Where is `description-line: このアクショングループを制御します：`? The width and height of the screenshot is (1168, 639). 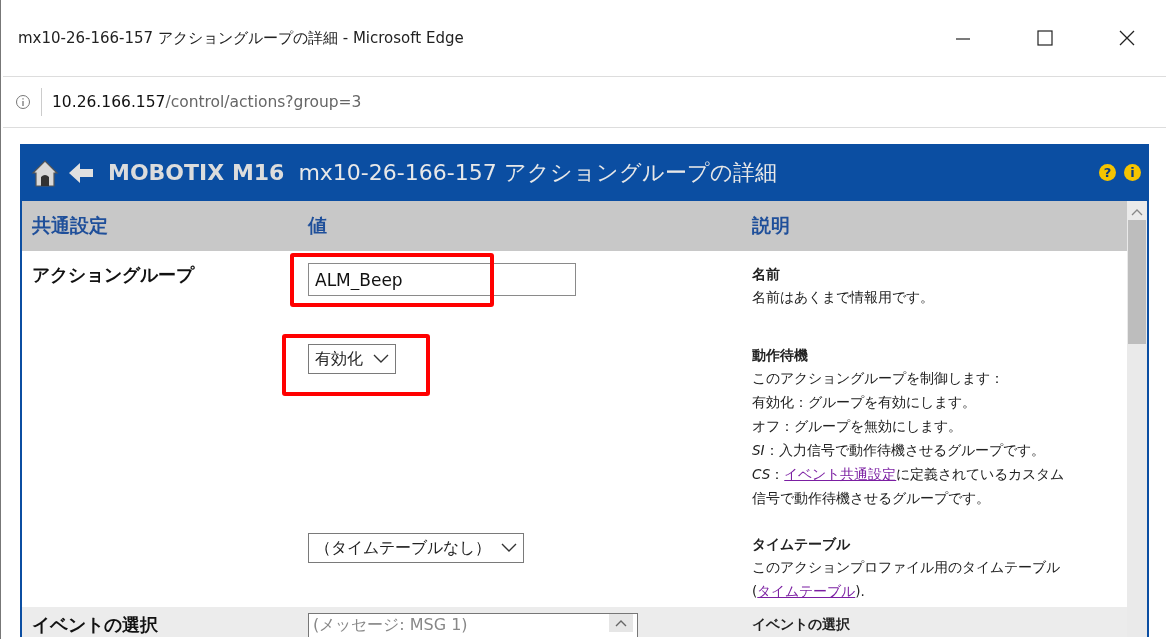 description-line: このアクショングループを制御します： is located at coordinates (878, 378).